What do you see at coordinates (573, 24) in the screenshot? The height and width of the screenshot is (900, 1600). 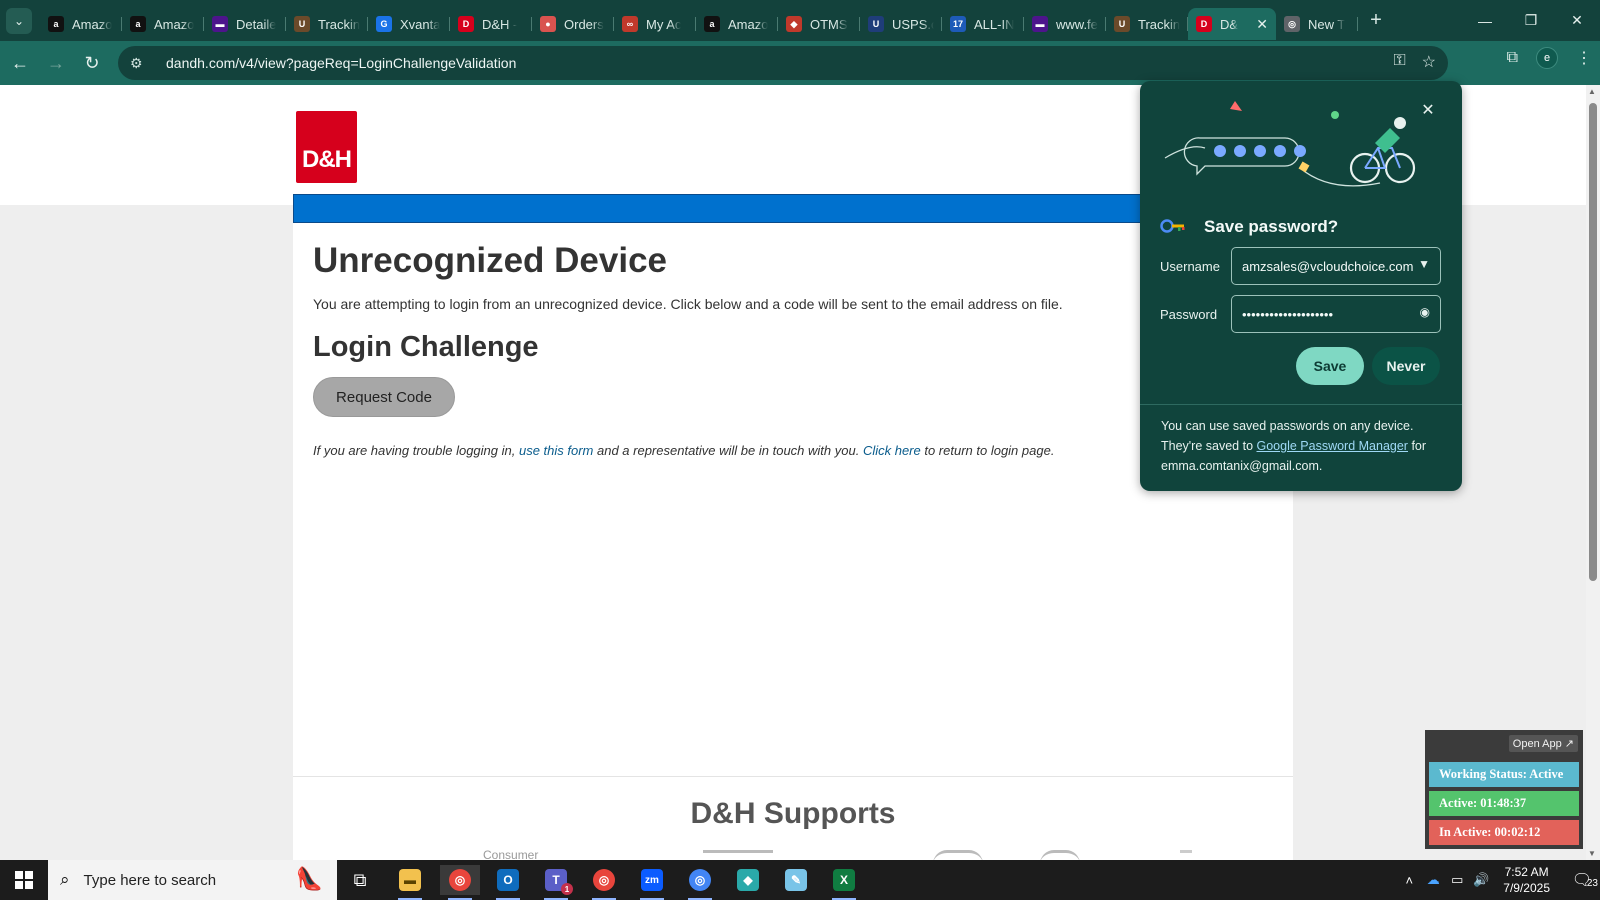 I see `browser-tab: ● Orders` at bounding box center [573, 24].